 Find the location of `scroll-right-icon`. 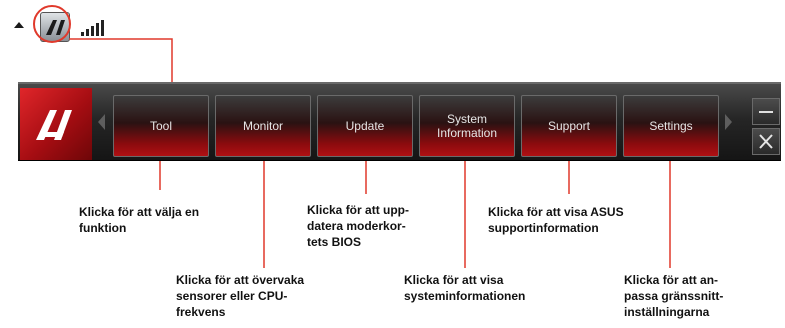

scroll-right-icon is located at coordinates (728, 122).